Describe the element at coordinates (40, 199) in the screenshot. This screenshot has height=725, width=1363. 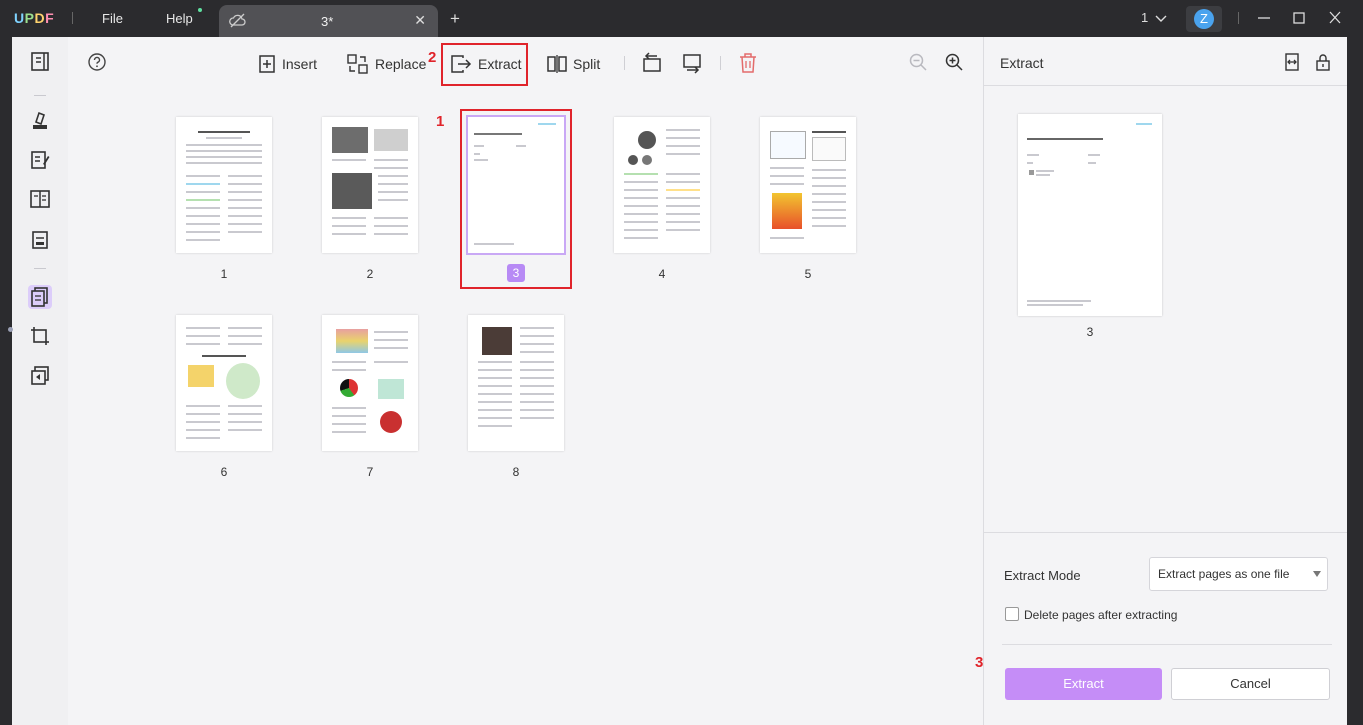
I see `page-layout-icon` at that location.